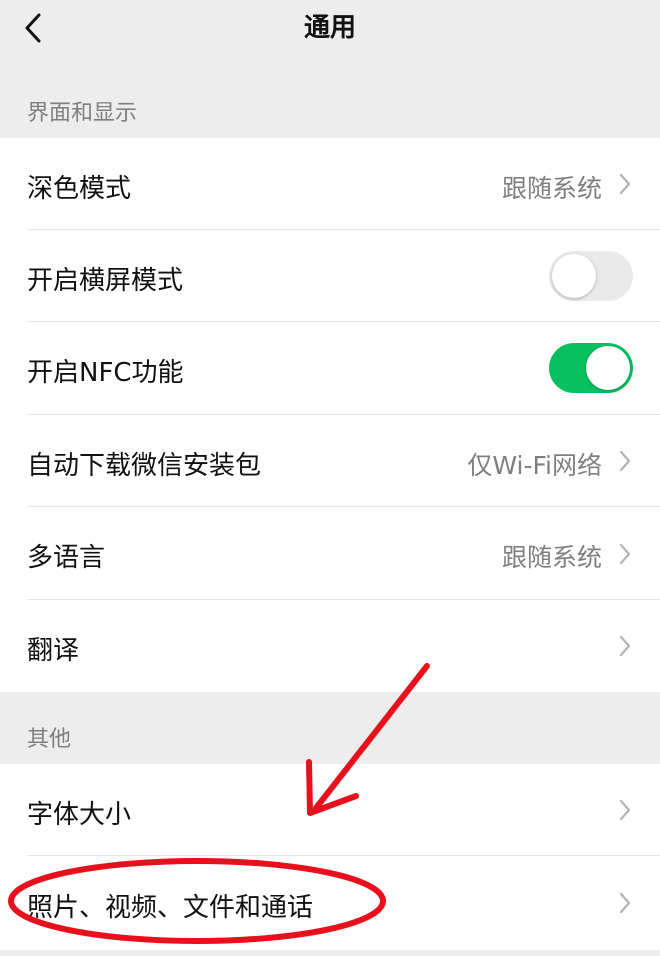 The height and width of the screenshot is (956, 660). I want to click on landscape-mode-toggle, so click(591, 276).